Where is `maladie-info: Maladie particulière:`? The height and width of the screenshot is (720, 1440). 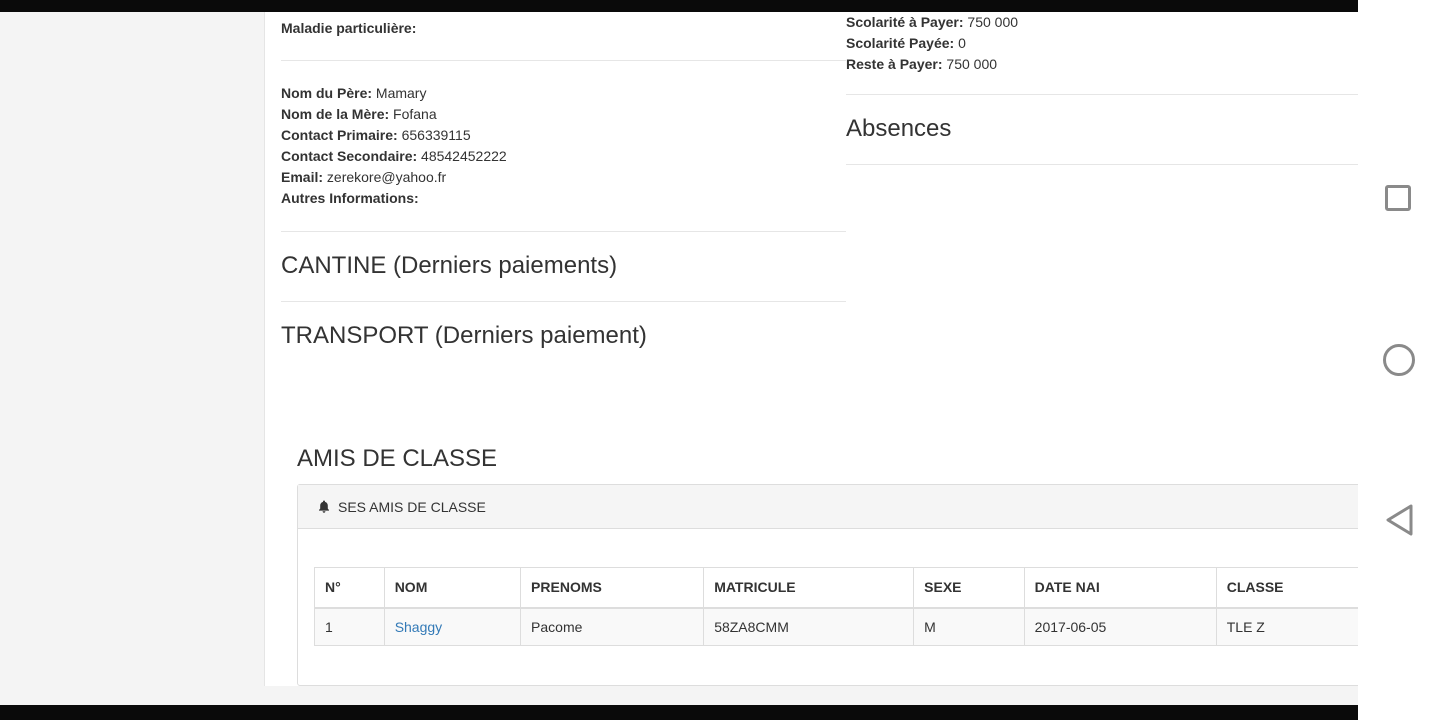 maladie-info: Maladie particulière: is located at coordinates (348, 28).